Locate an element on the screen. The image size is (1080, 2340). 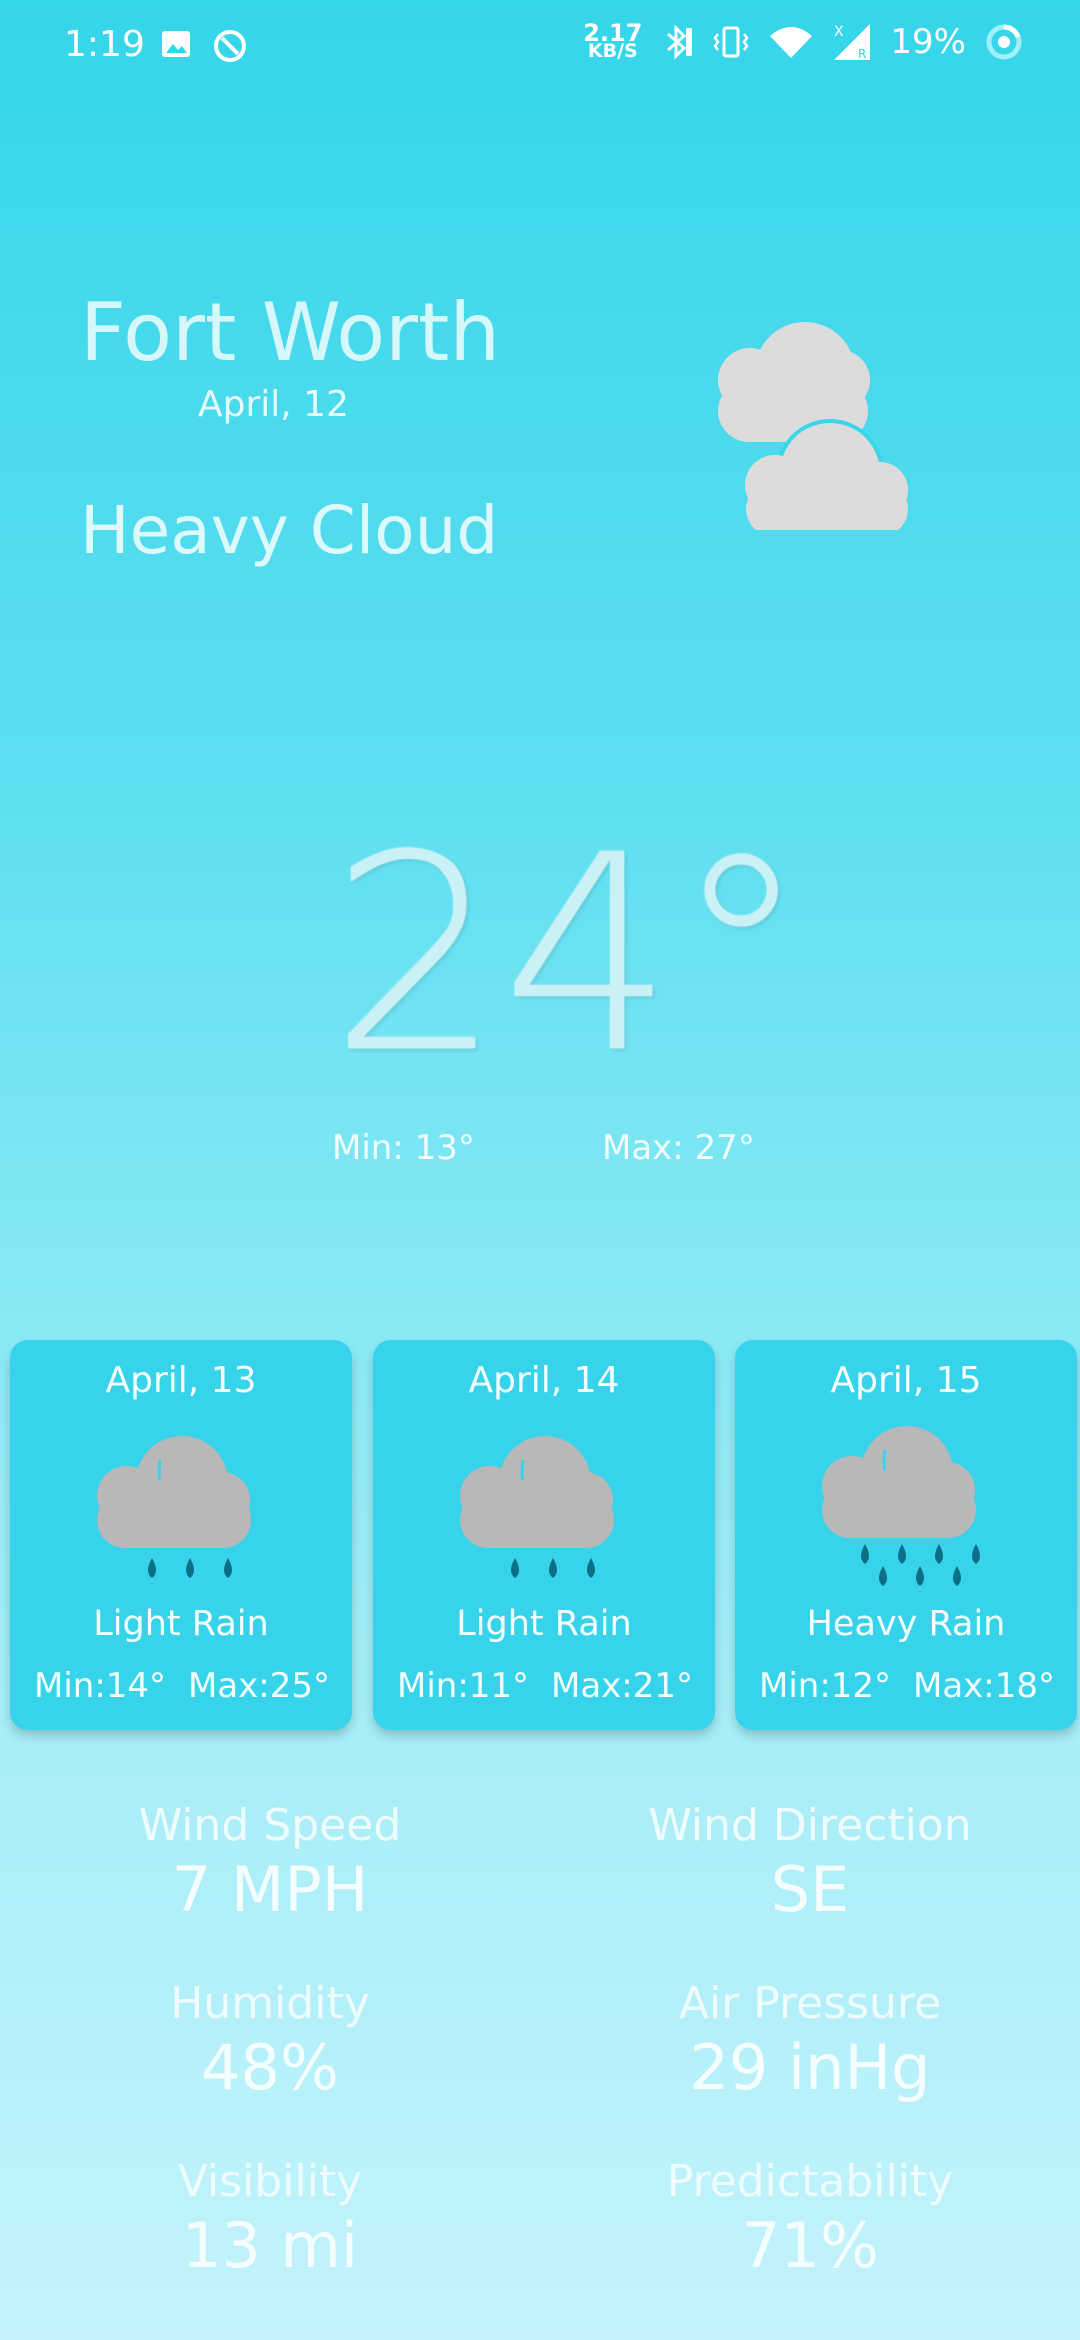
gallery-icon is located at coordinates (176, 44).